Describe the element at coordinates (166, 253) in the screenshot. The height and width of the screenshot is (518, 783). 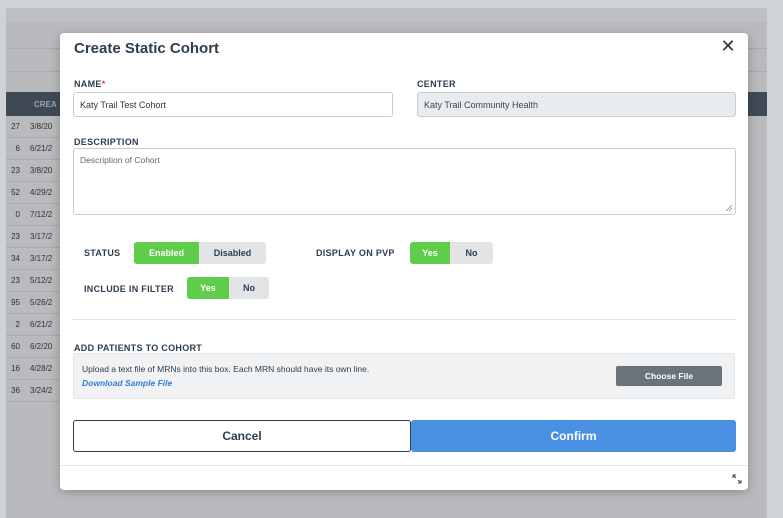
I see `status-enabled-option: Enabled` at that location.